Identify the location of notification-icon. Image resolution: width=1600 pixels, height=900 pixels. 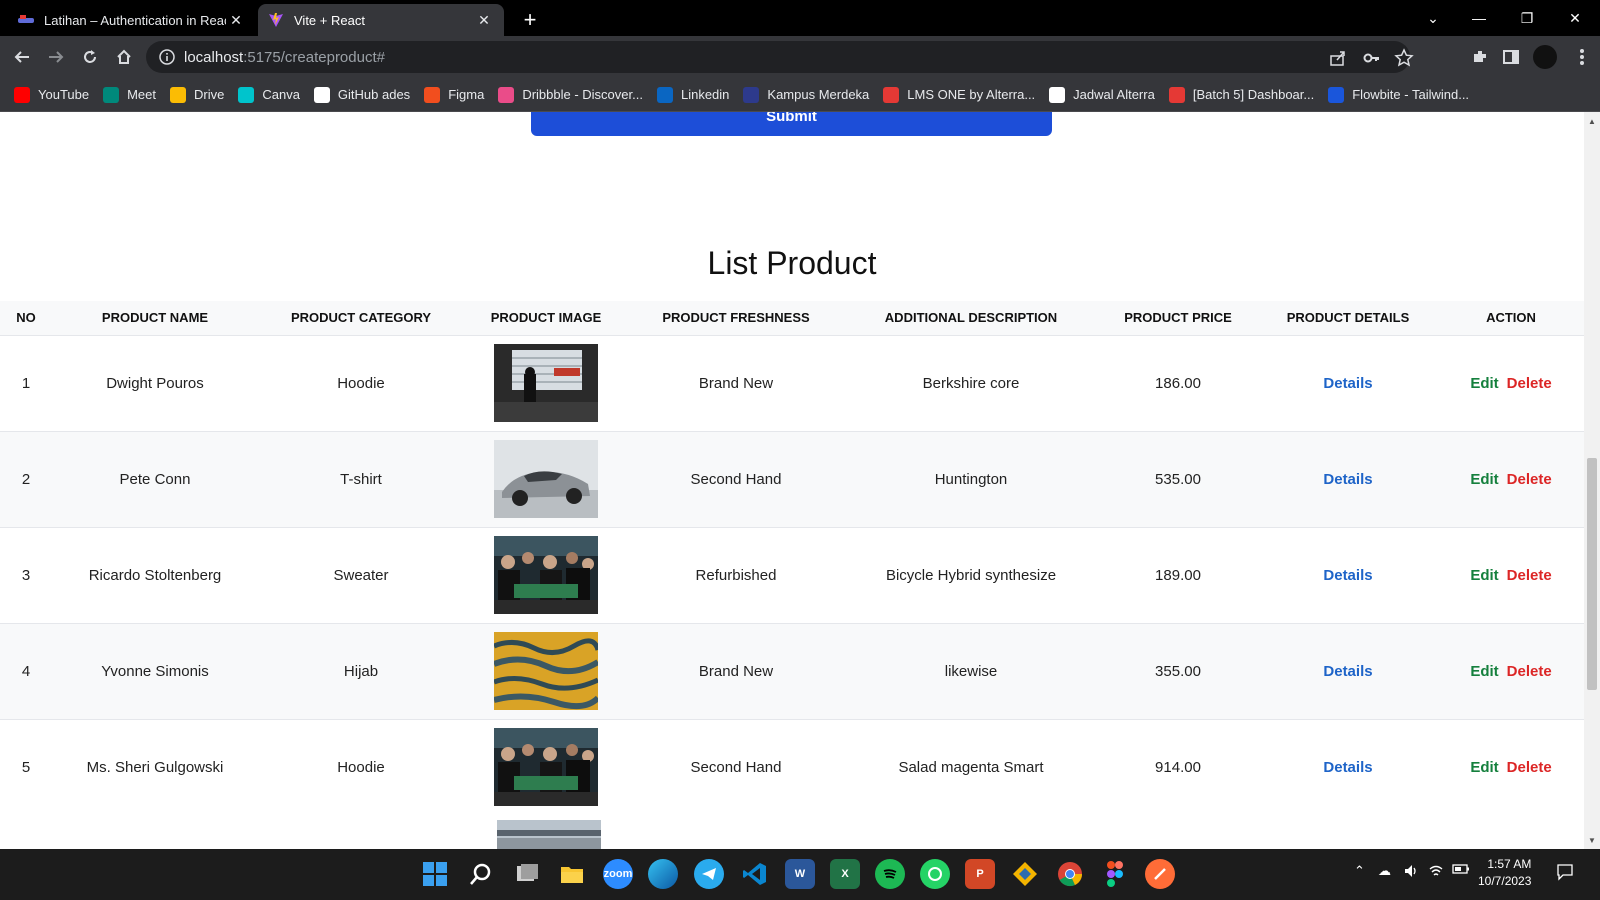
(1565, 873).